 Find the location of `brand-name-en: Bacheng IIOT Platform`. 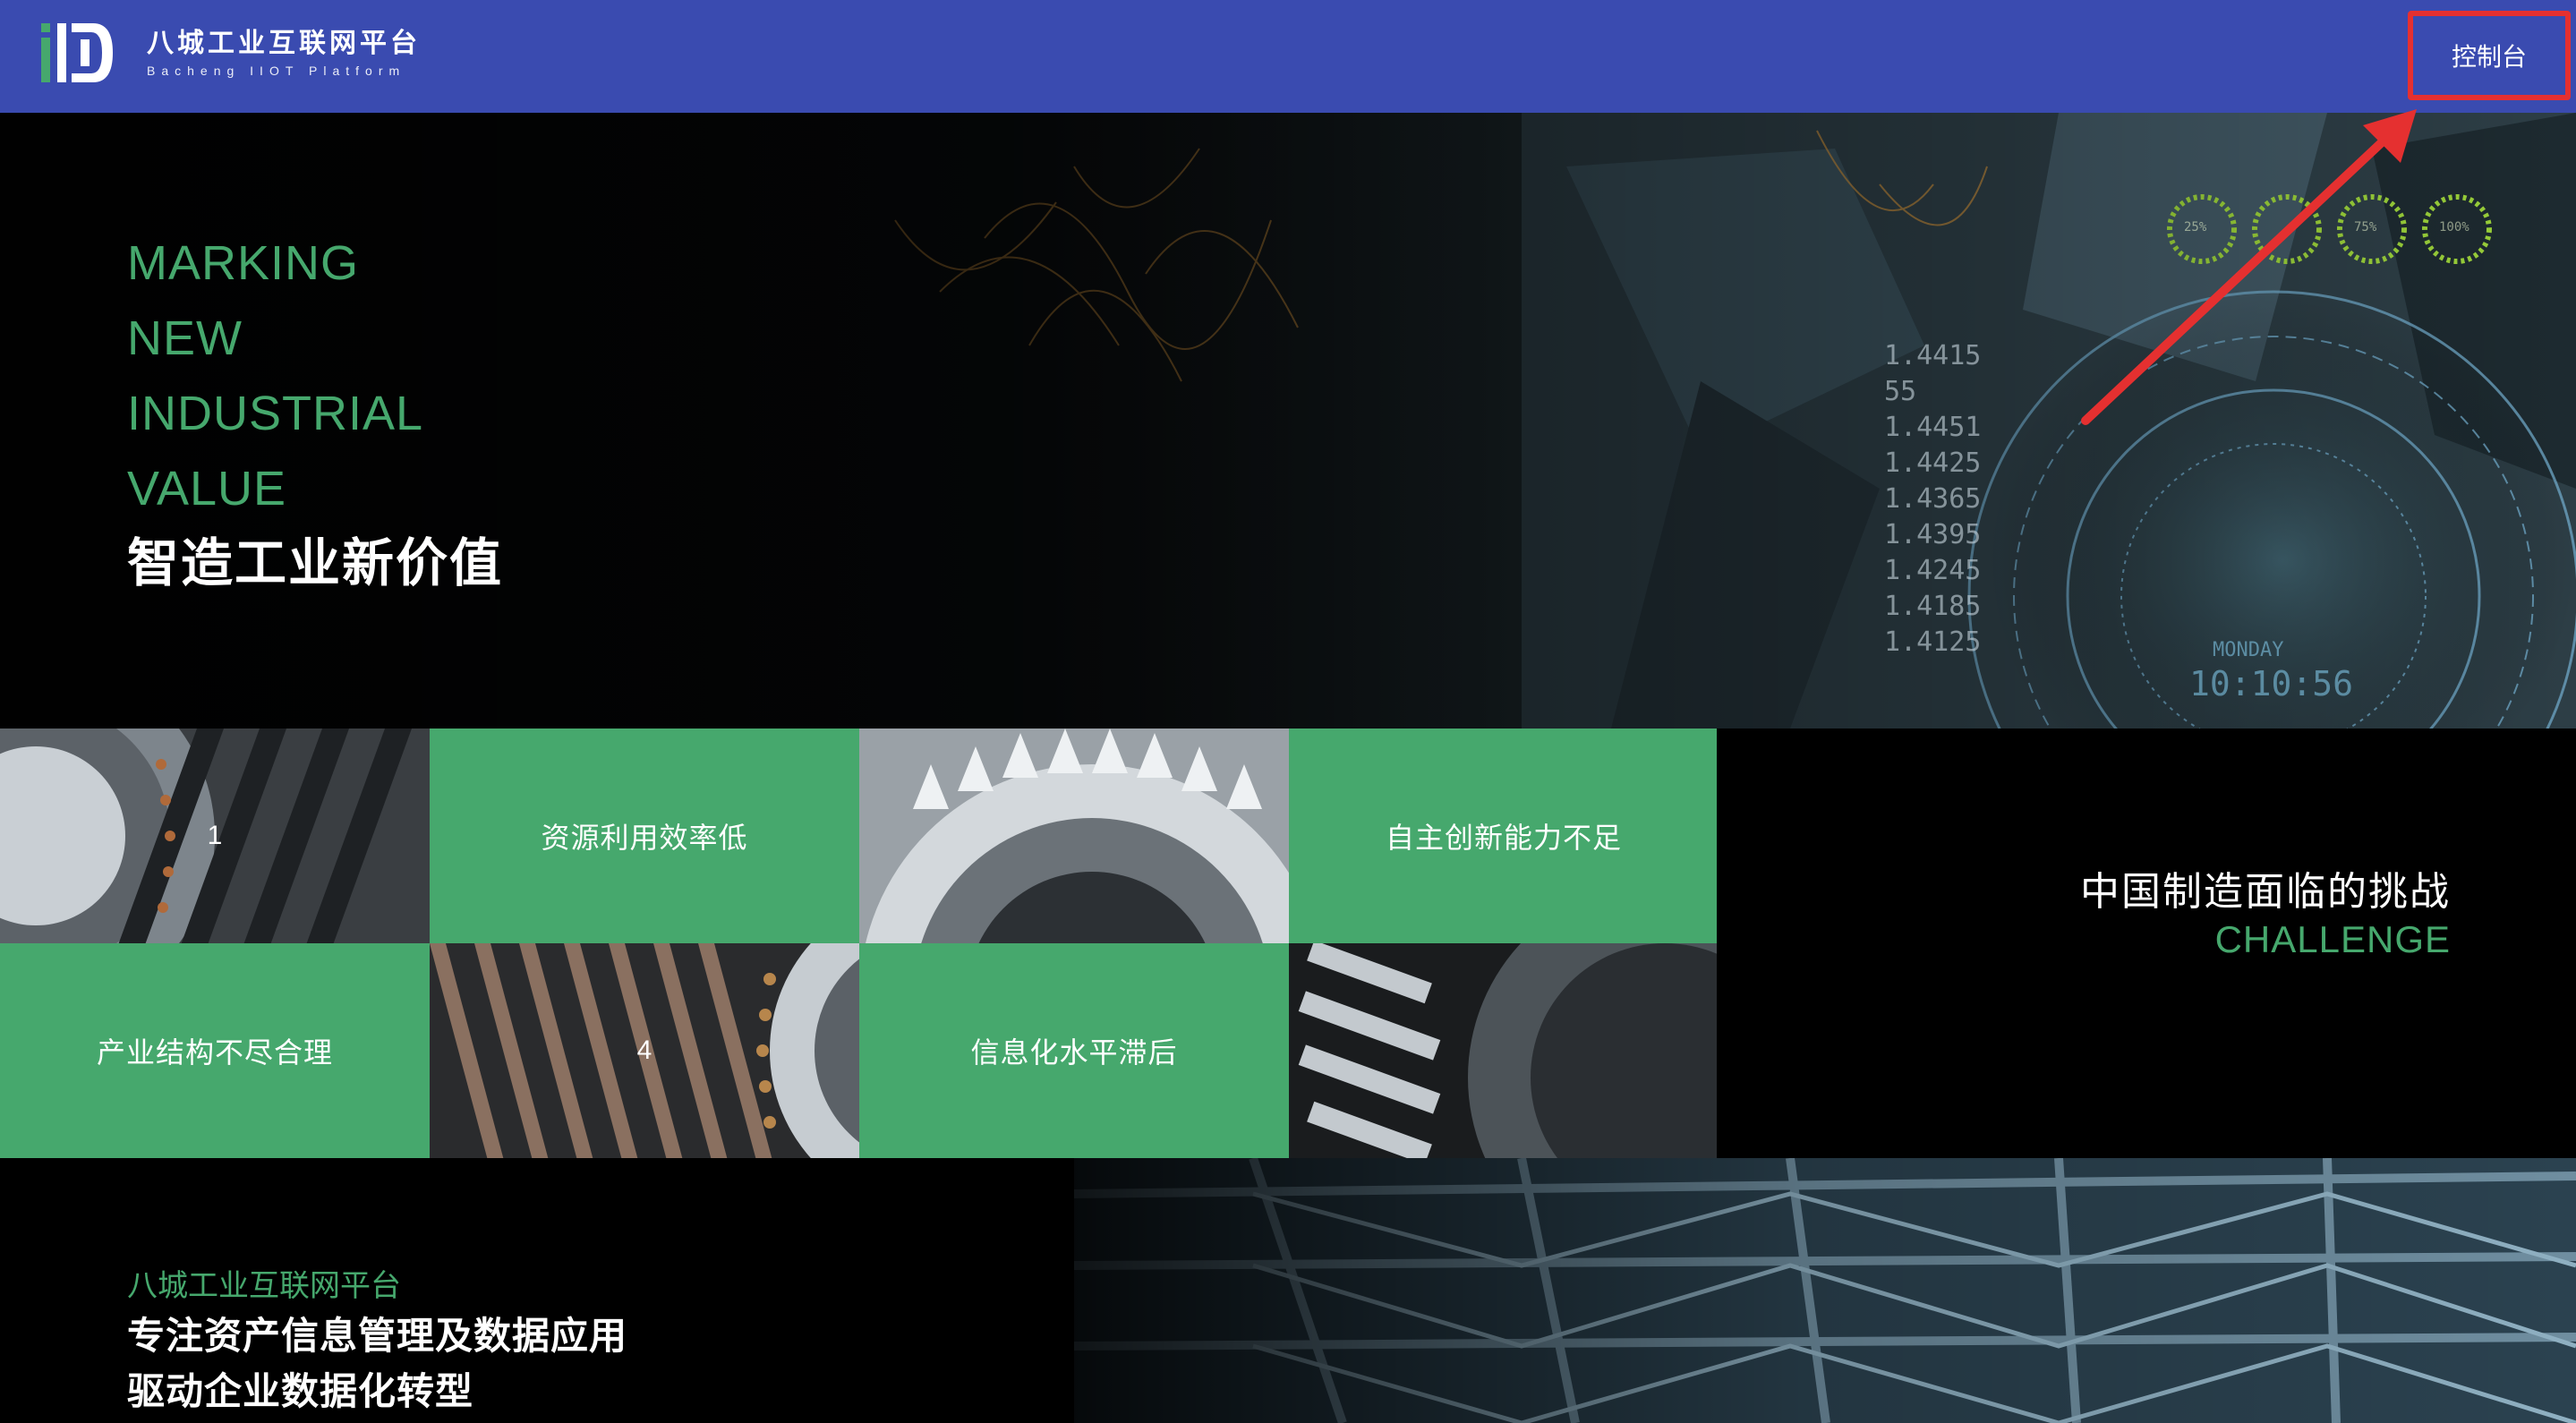

brand-name-en: Bacheng IIOT Platform is located at coordinates (276, 71).